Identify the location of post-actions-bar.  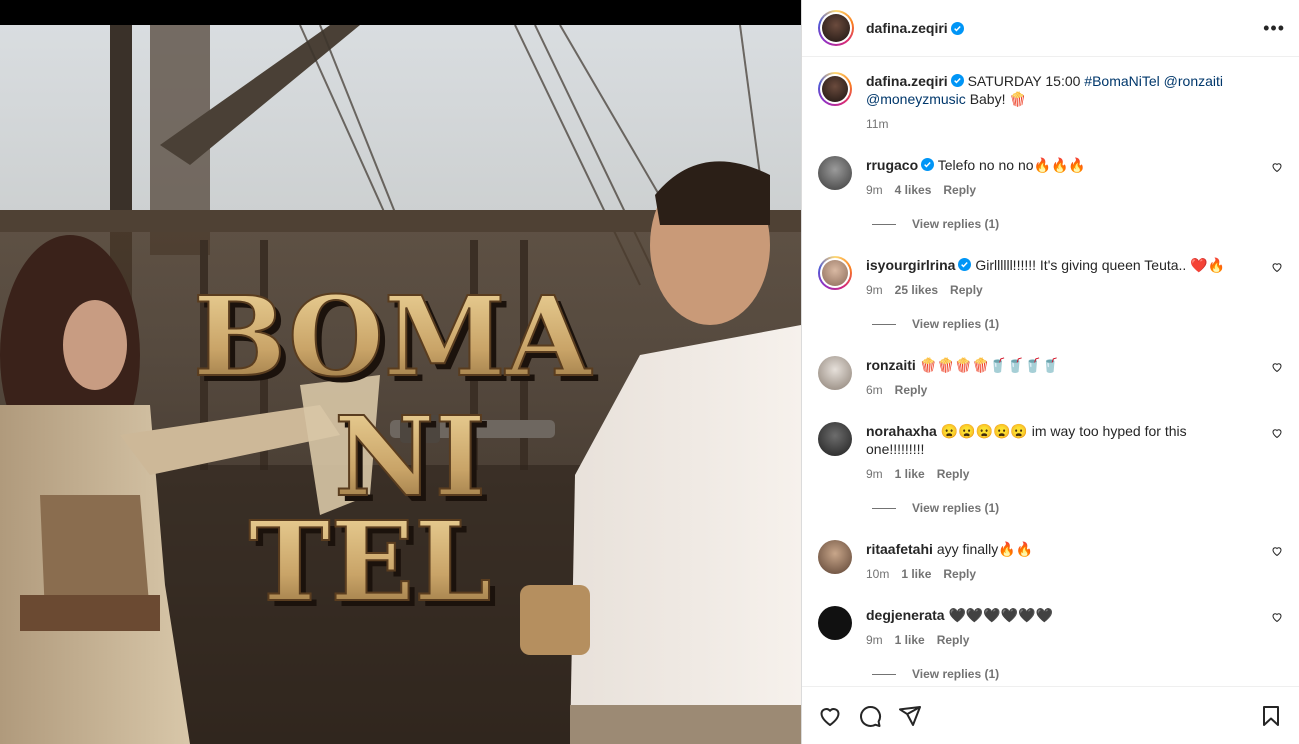
(1050, 715).